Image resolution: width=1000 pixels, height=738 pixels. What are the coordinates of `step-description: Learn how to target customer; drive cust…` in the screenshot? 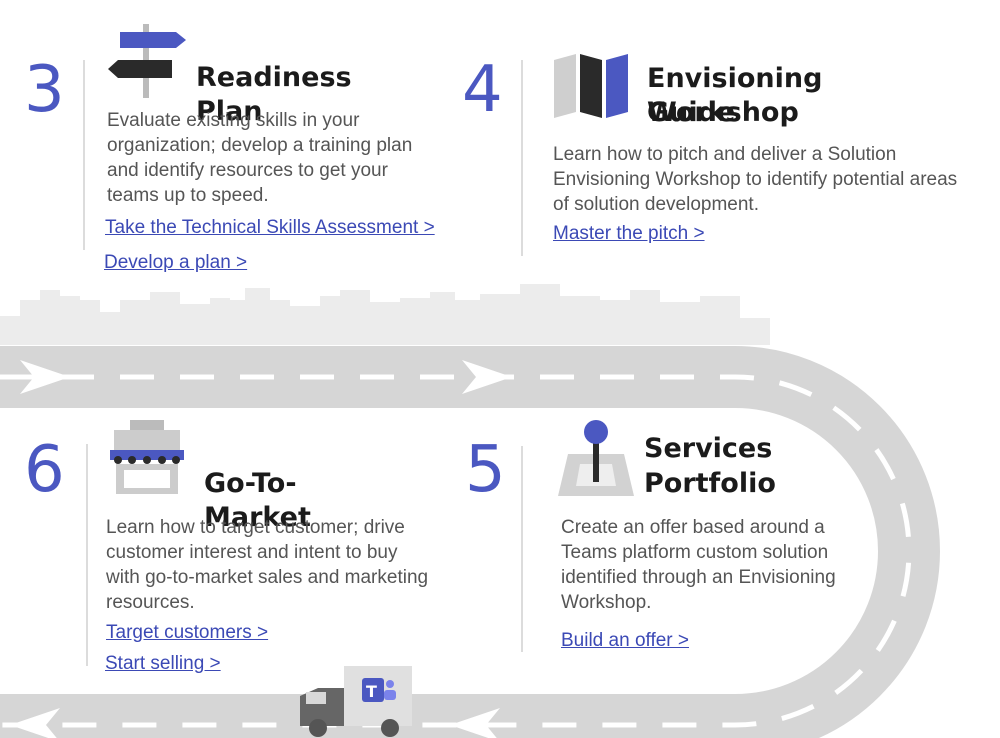 It's located at (267, 565).